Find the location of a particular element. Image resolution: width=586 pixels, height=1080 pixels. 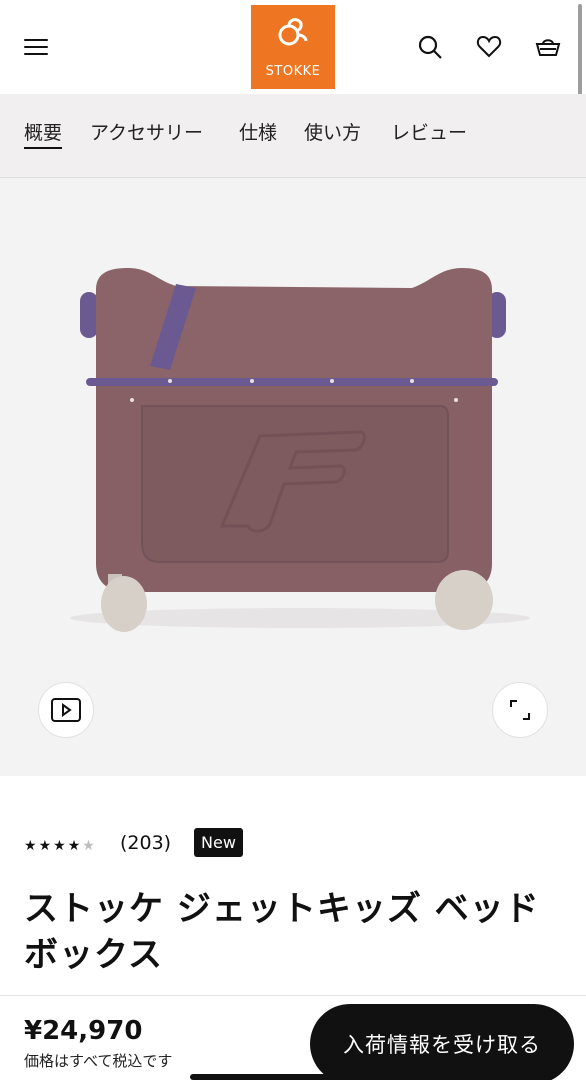

cart-icon is located at coordinates (548, 47).